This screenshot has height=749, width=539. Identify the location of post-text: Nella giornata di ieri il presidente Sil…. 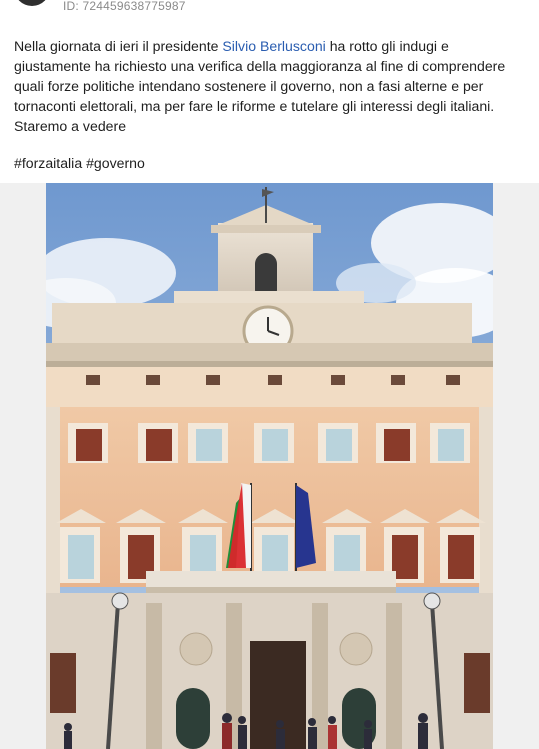
(271, 86).